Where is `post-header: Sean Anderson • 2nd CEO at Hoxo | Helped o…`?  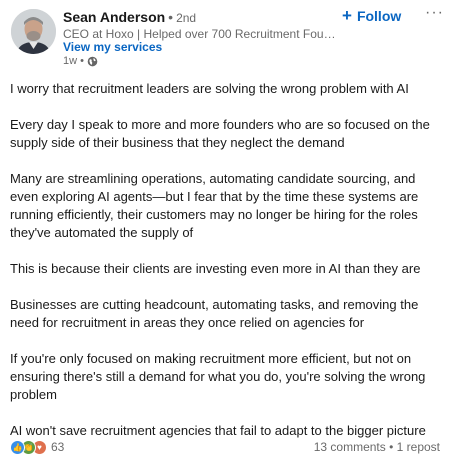 post-header: Sean Anderson • 2nd CEO at Hoxo | Helped o… is located at coordinates (226, 36).